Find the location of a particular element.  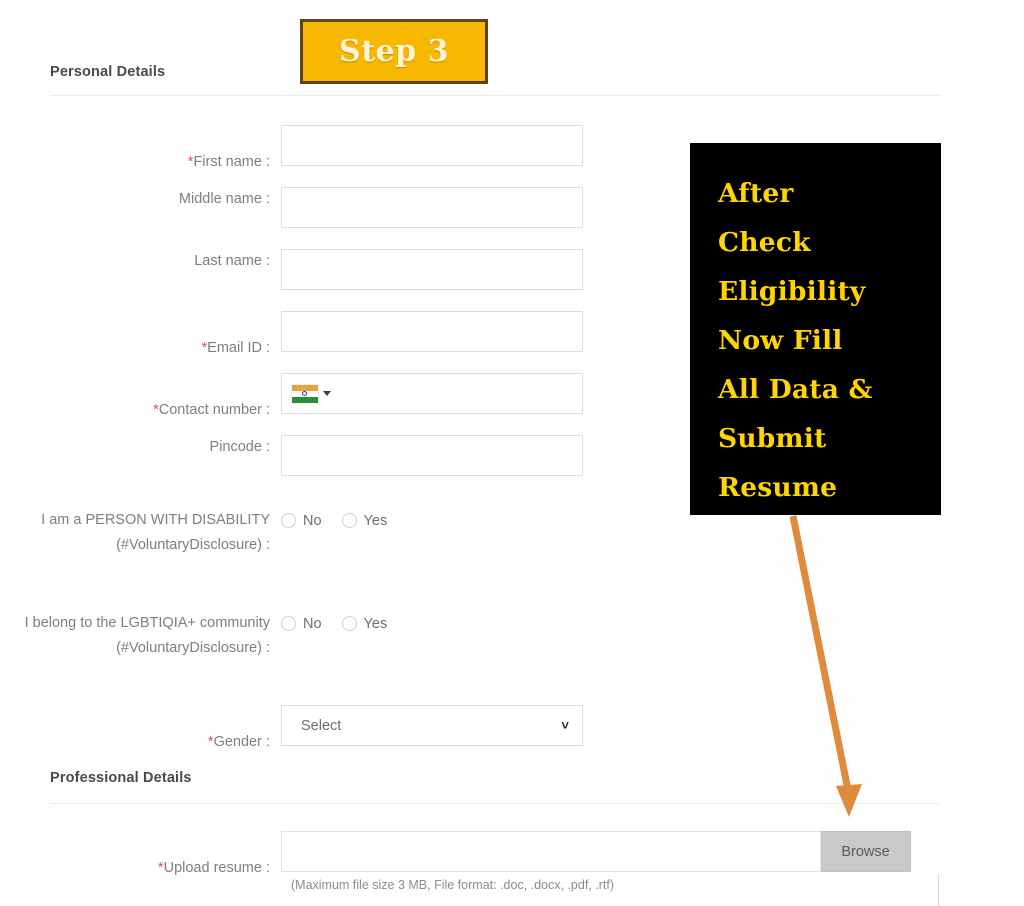

contact-number-field is located at coordinates (432, 393).